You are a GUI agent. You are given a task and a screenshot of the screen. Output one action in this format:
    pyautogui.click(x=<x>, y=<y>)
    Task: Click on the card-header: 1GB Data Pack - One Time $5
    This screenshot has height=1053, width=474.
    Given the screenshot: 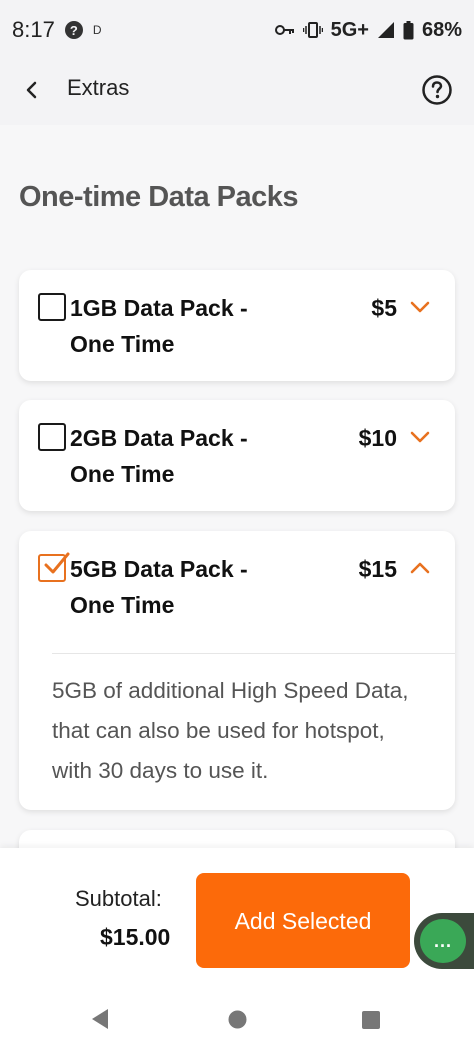 What is the action you would take?
    pyautogui.click(x=237, y=326)
    